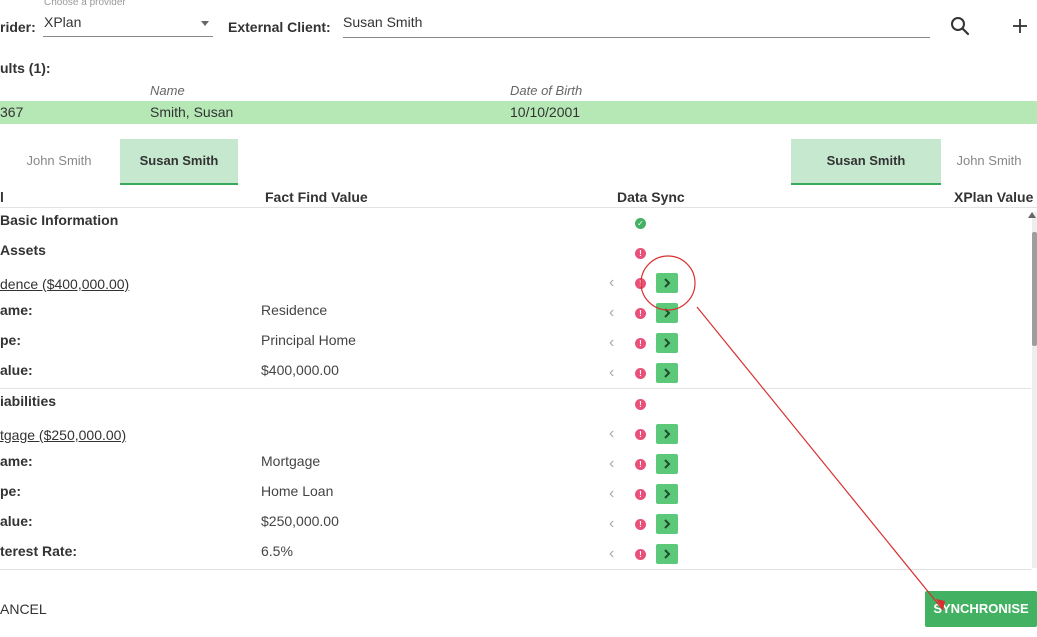 The width and height of the screenshot is (1037, 637). What do you see at coordinates (2, 197) in the screenshot?
I see `col-field: l` at bounding box center [2, 197].